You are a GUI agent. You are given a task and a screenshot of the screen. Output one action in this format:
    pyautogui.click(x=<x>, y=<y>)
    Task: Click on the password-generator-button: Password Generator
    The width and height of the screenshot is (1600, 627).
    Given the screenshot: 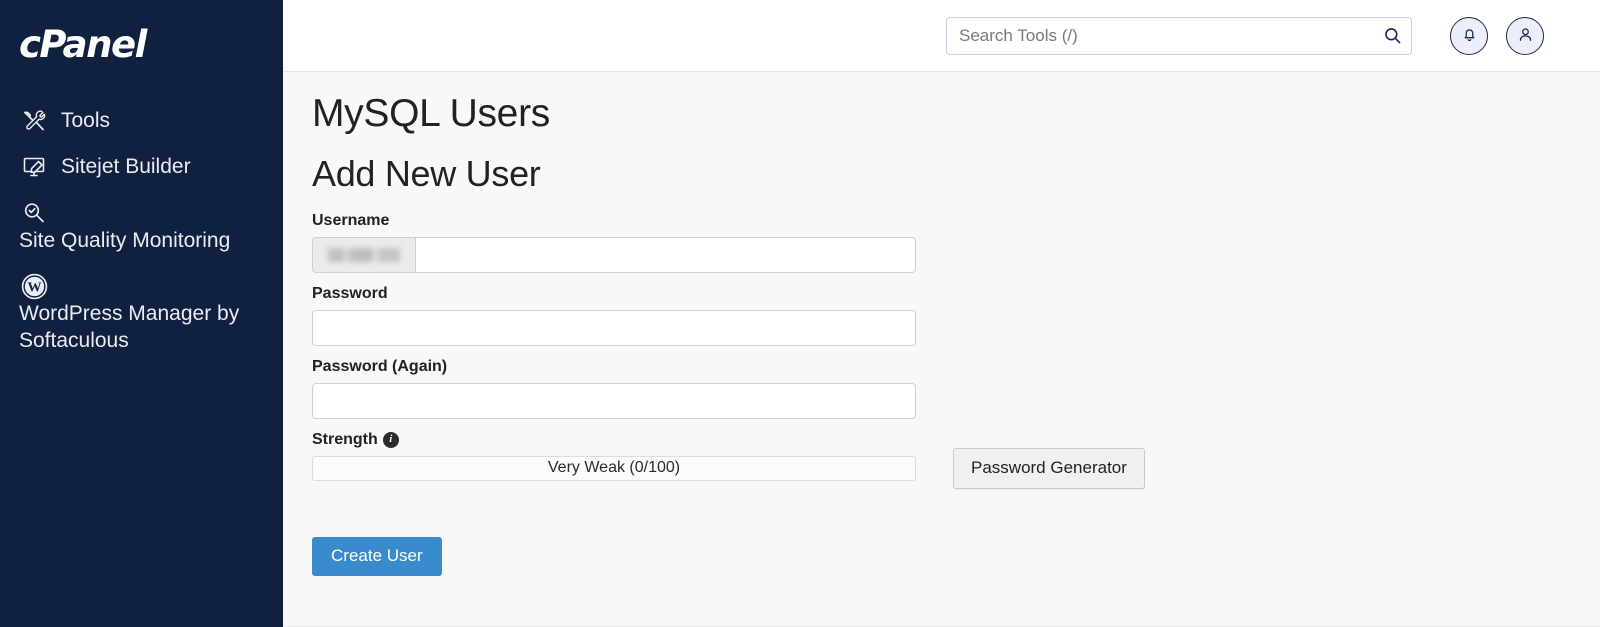 What is the action you would take?
    pyautogui.click(x=1049, y=468)
    